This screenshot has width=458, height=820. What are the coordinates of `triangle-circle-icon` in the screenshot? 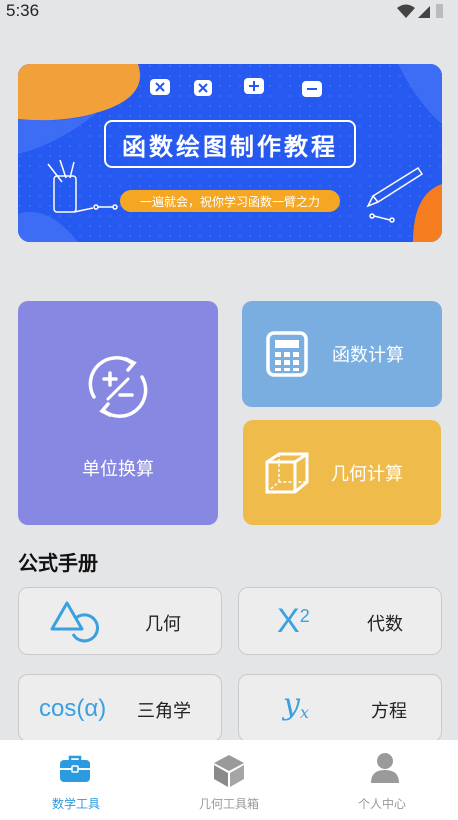 It's located at (74, 622).